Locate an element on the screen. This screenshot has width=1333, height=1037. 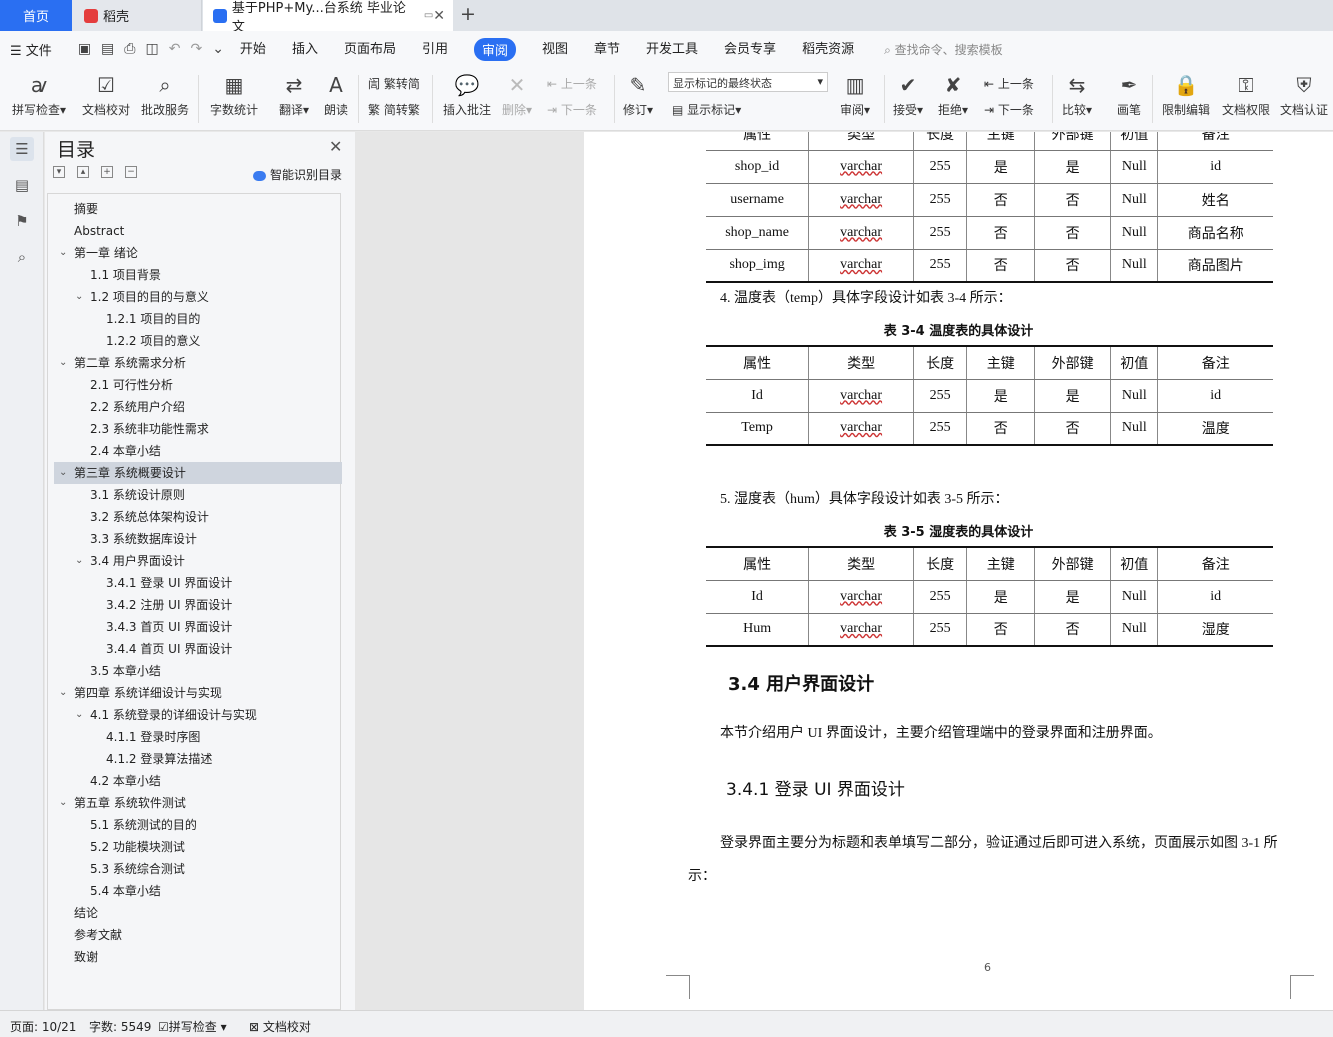
toc-item: 参考文献 is located at coordinates (198, 935).